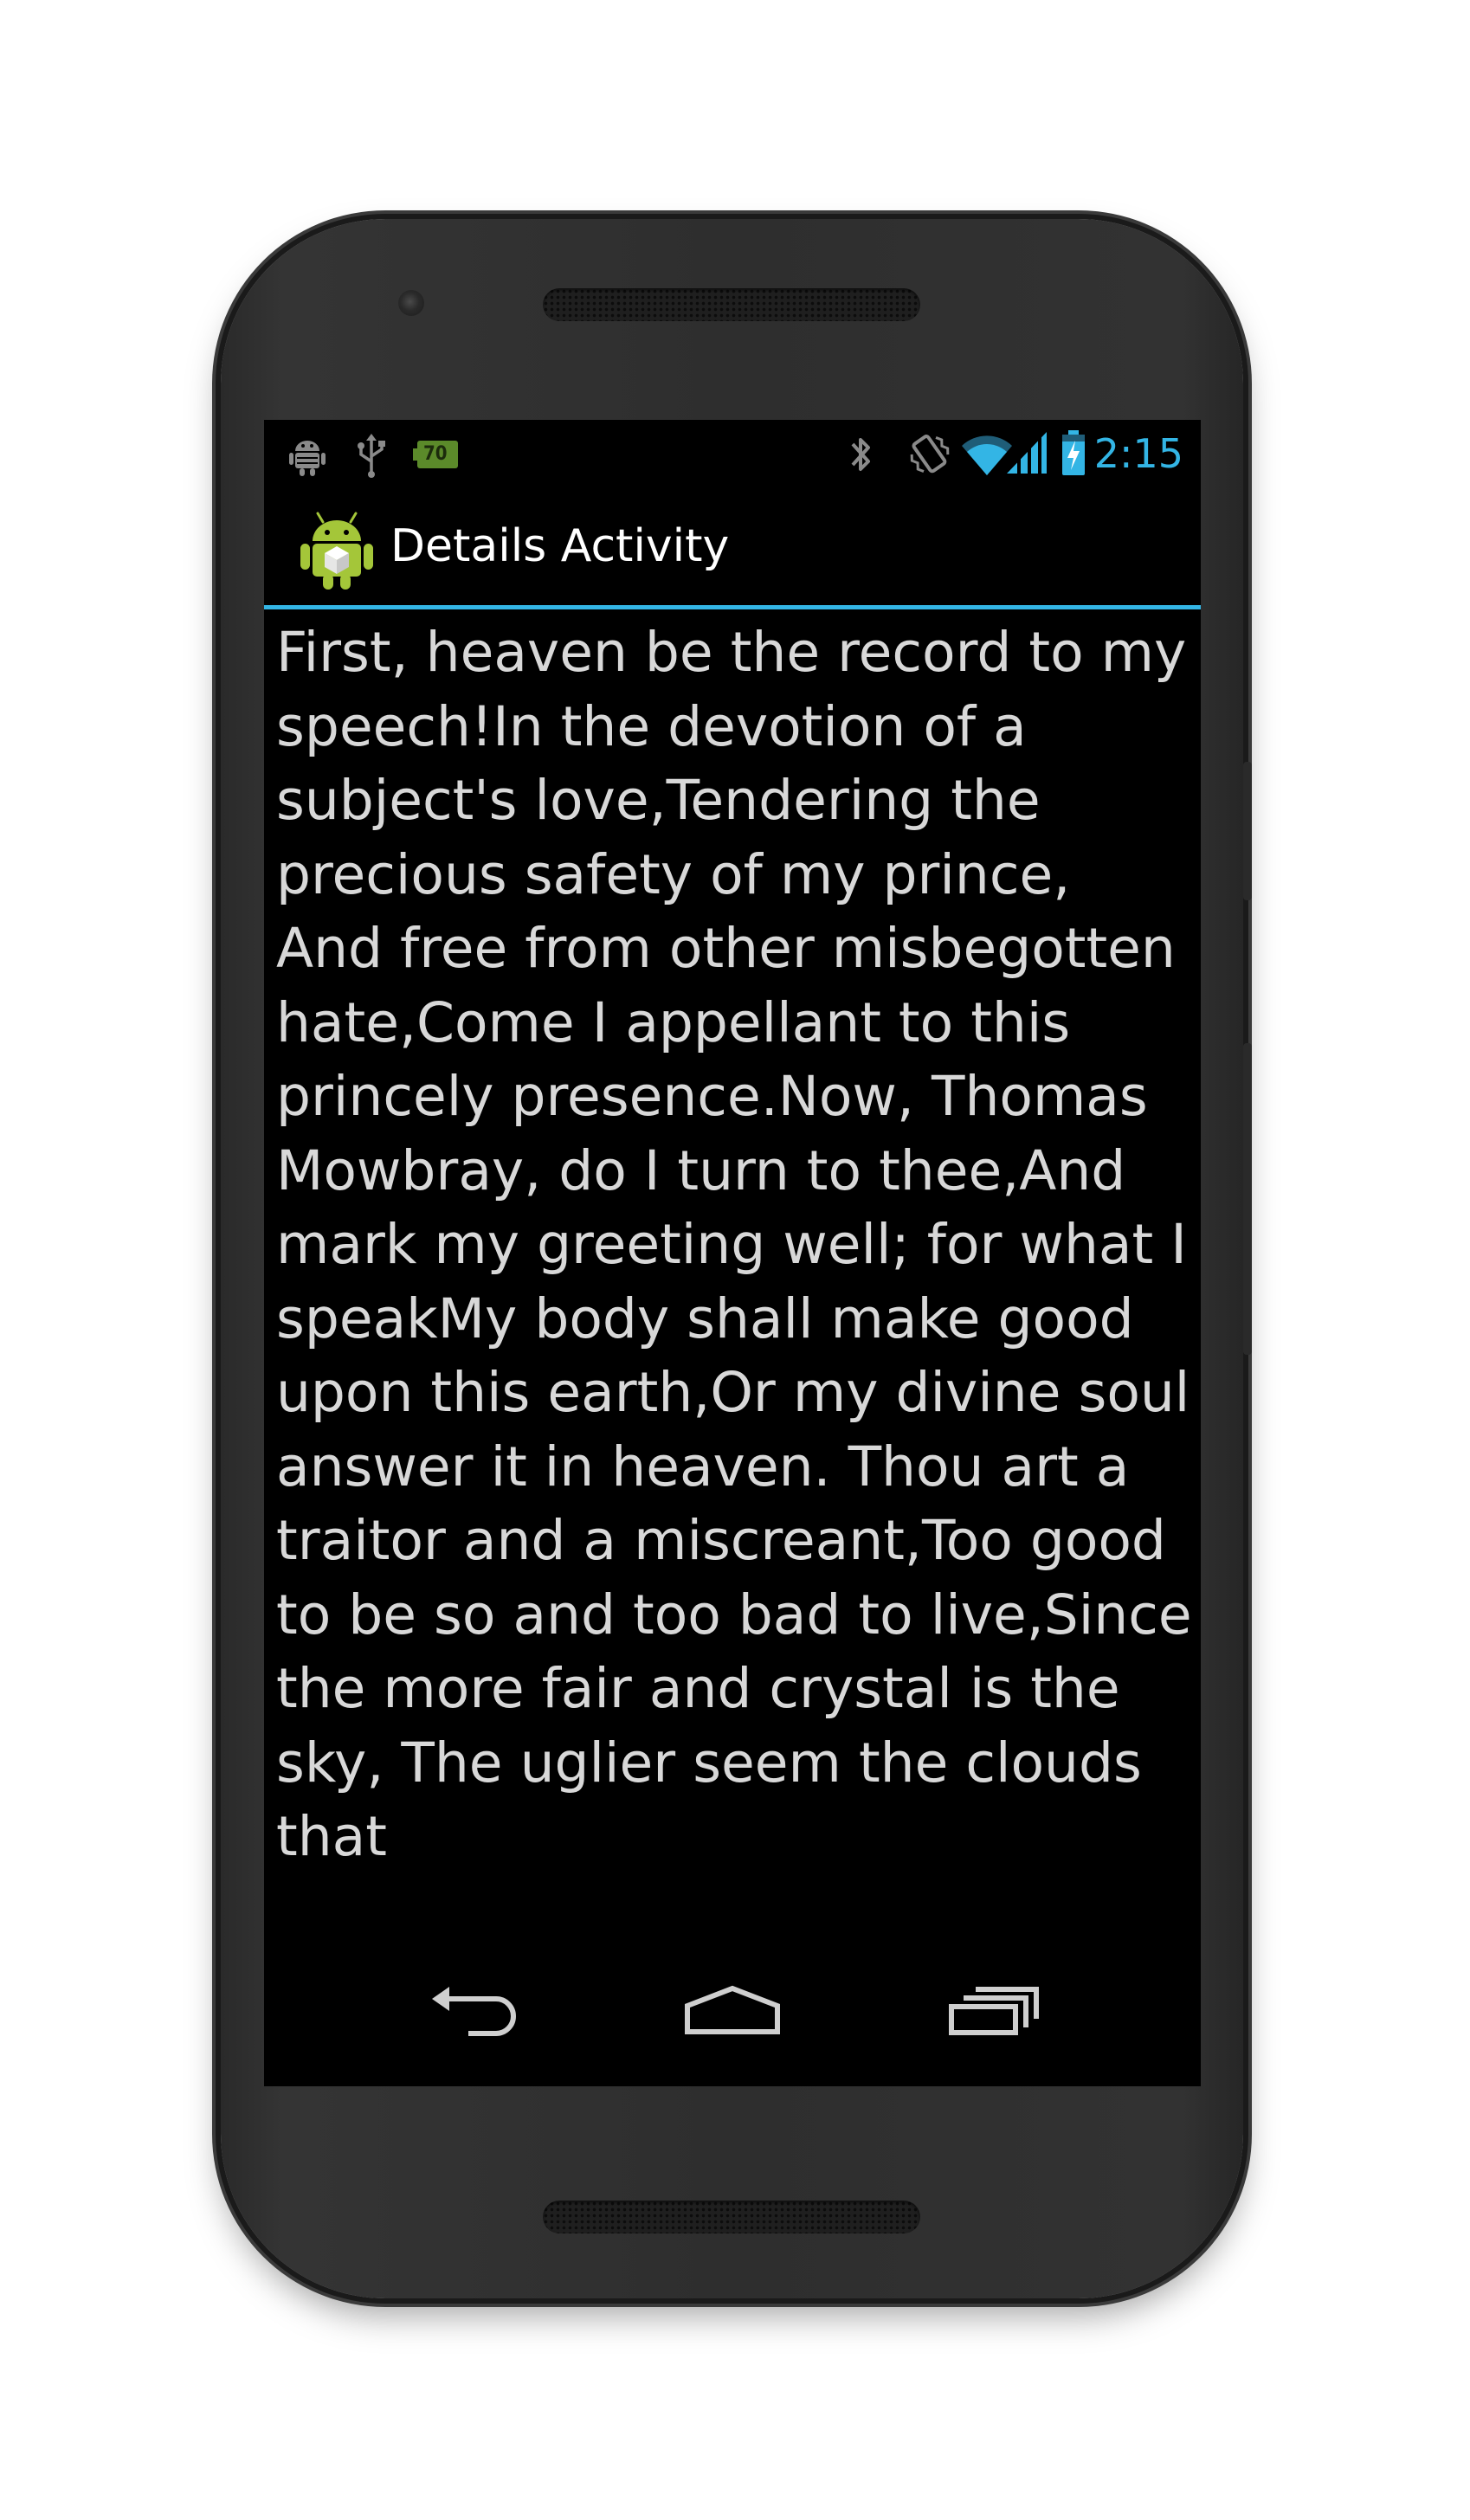  Describe the element at coordinates (1248, 1199) in the screenshot. I see `volume-rocker` at that location.